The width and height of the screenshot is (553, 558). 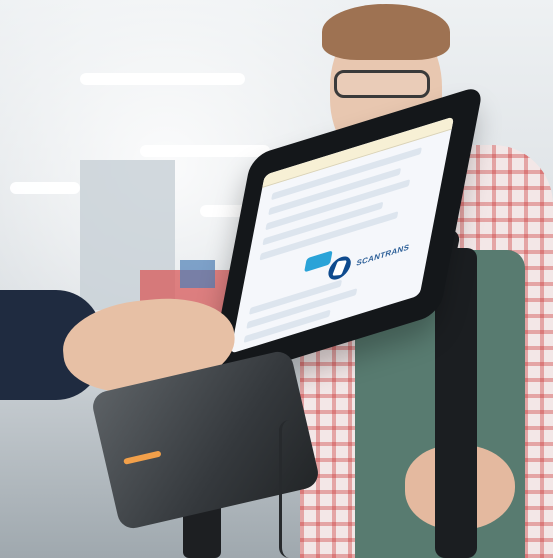 What do you see at coordinates (197, 274) in the screenshot?
I see `store-shelf-blue-products` at bounding box center [197, 274].